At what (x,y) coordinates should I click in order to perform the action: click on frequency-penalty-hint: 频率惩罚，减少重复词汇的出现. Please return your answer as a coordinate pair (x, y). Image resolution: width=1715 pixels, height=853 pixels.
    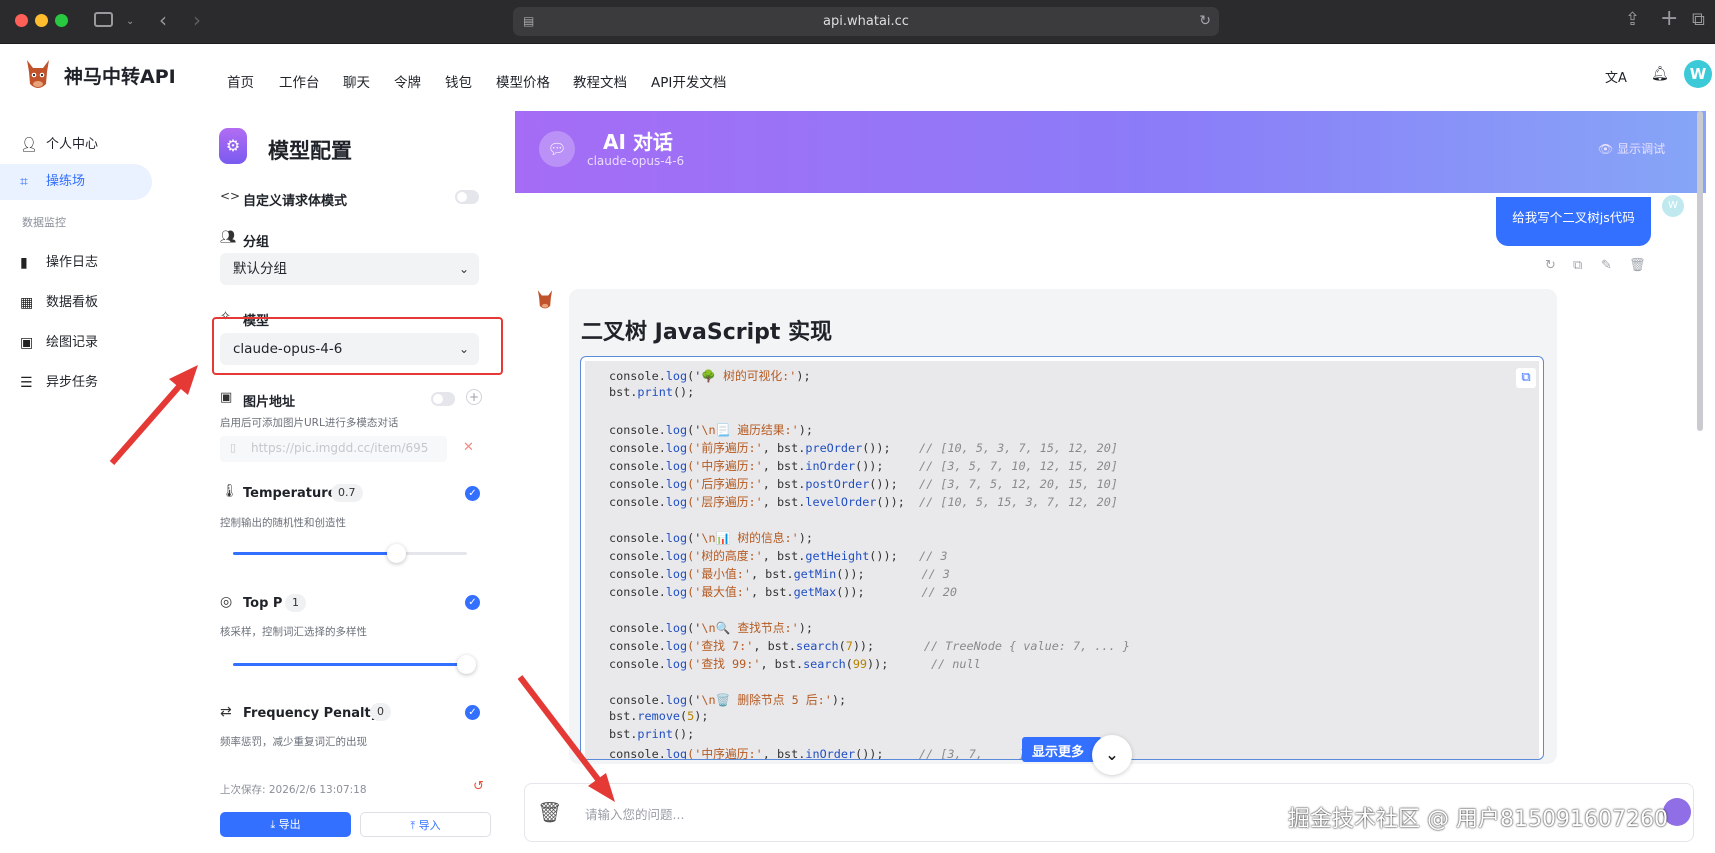
    Looking at the image, I should click on (293, 742).